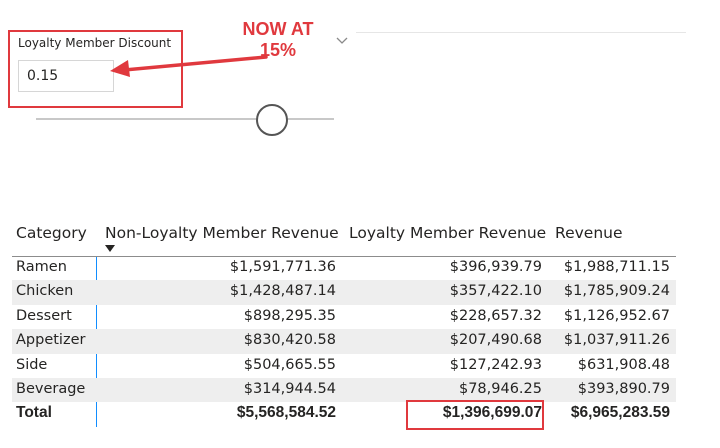  What do you see at coordinates (495, 364) in the screenshot?
I see `cell-loyalty: $127,242.93` at bounding box center [495, 364].